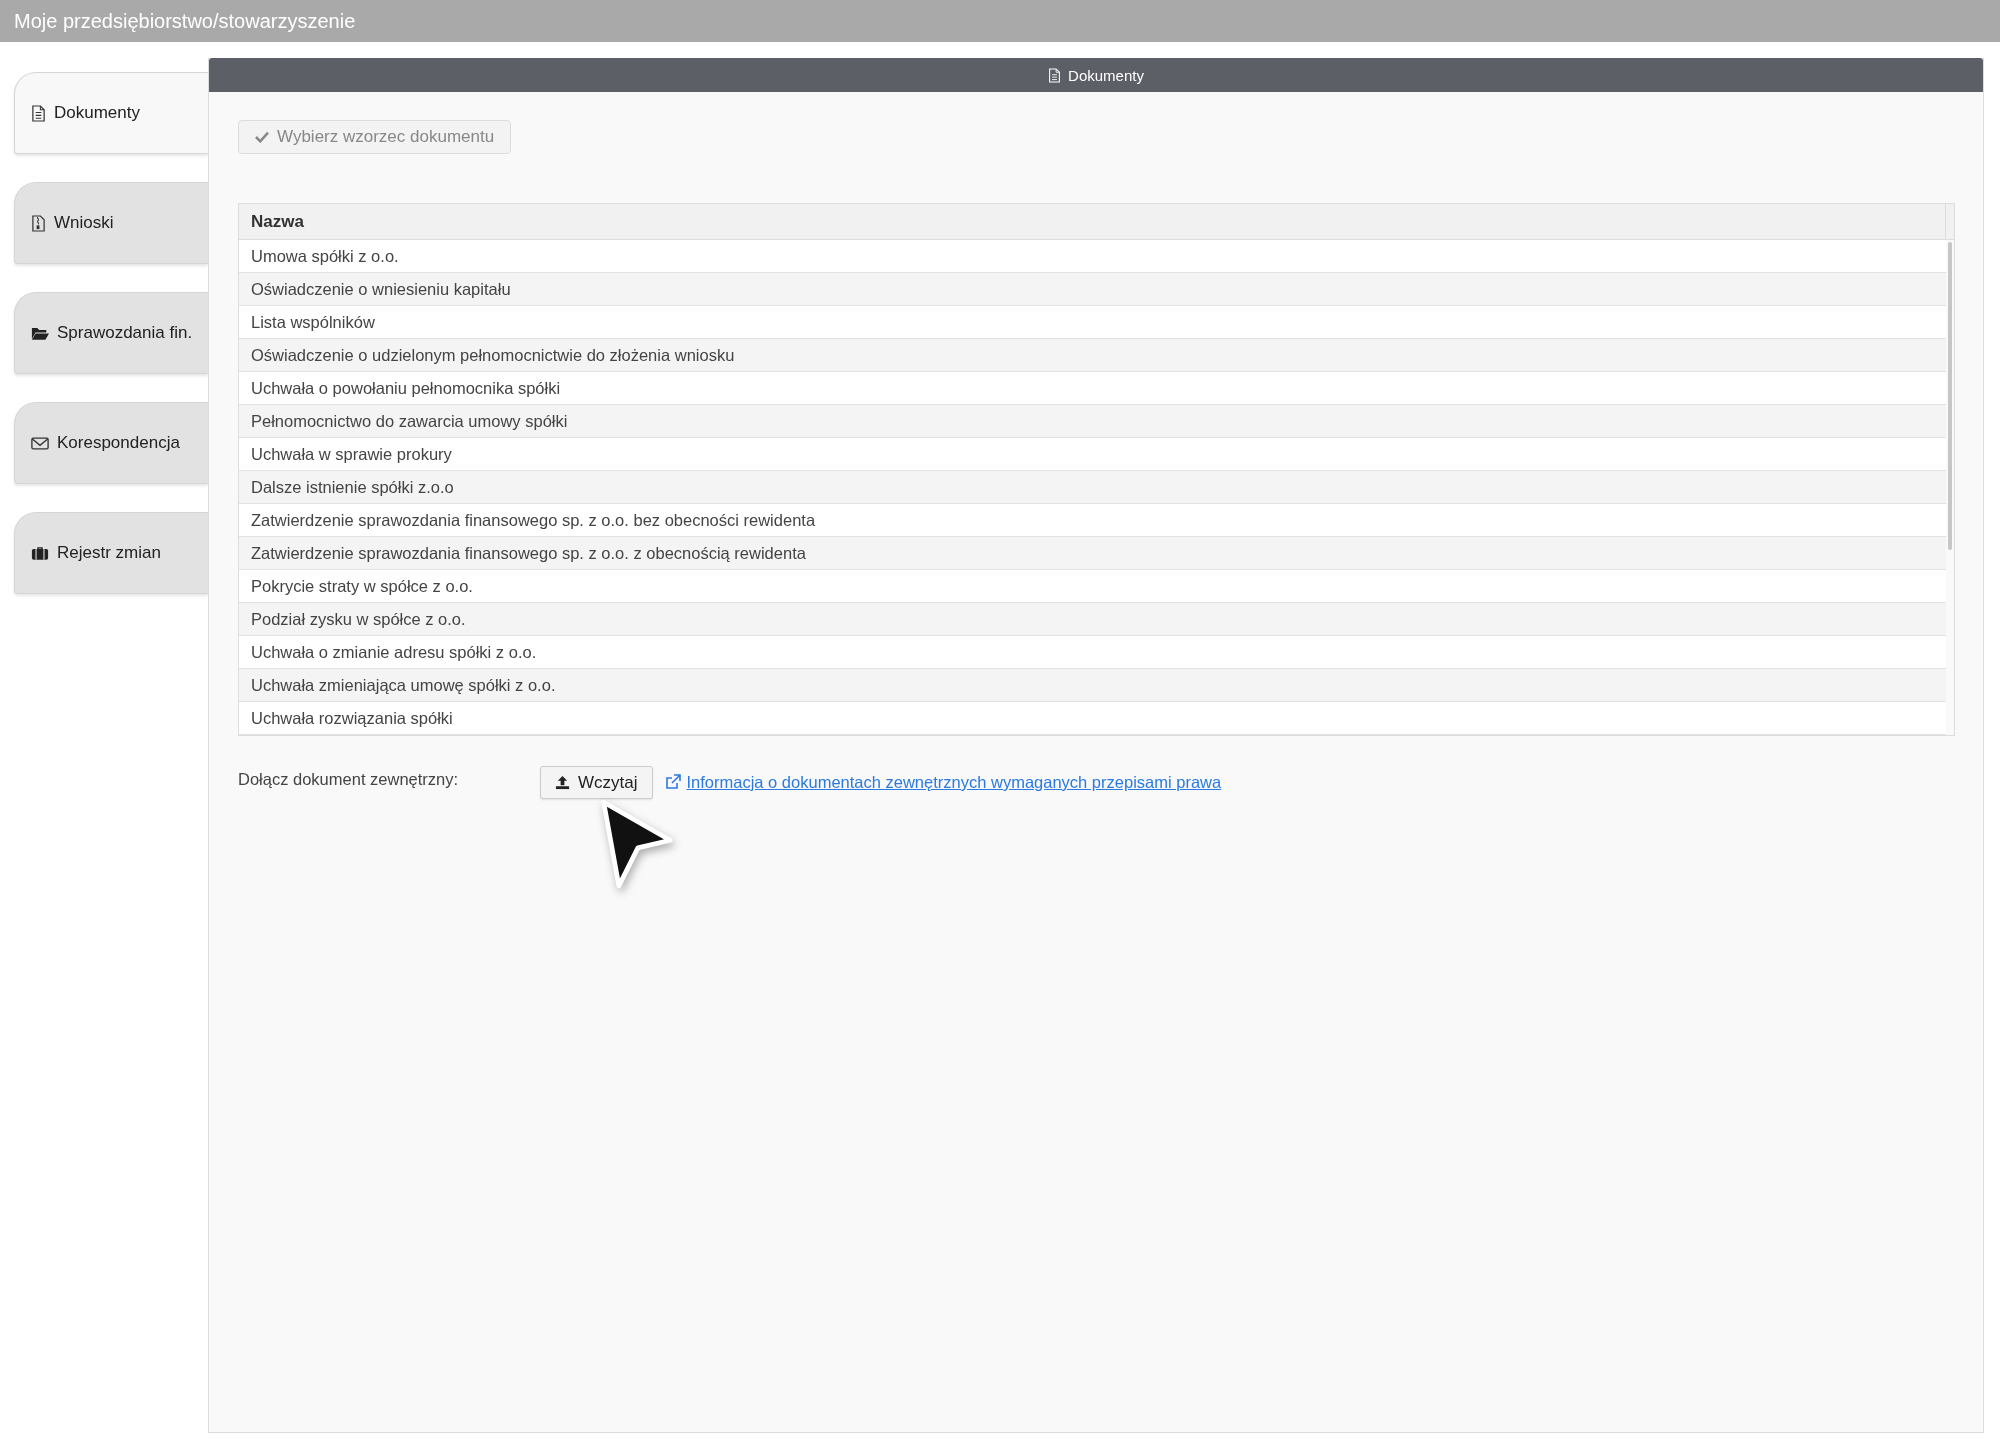 Image resolution: width=2000 pixels, height=1445 pixels. Describe the element at coordinates (38, 223) in the screenshot. I see `zip-file-icon` at that location.